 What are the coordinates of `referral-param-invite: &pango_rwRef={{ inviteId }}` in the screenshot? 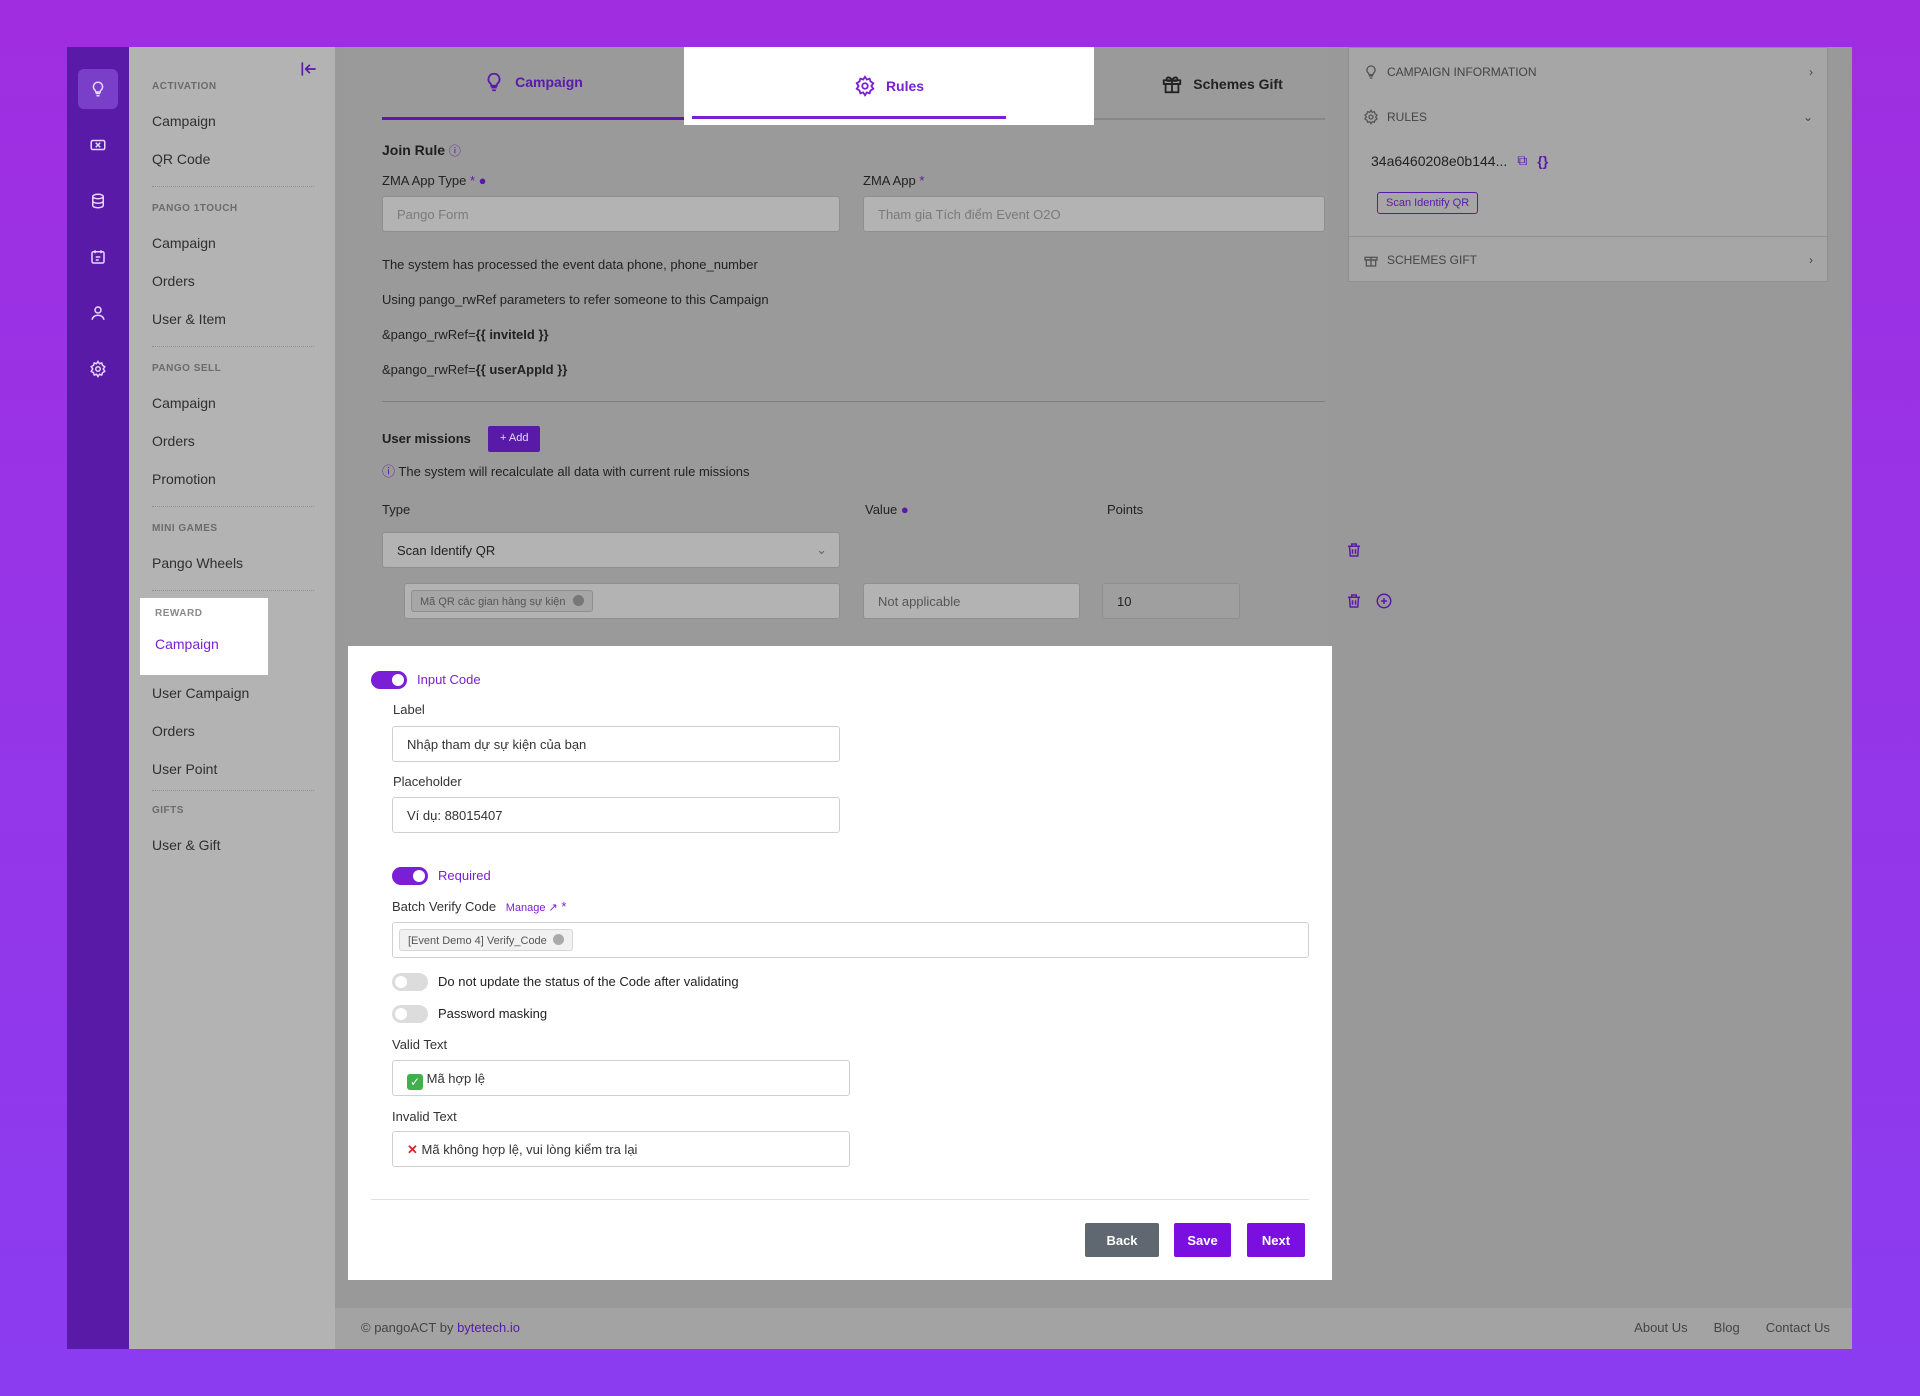 It's located at (465, 334).